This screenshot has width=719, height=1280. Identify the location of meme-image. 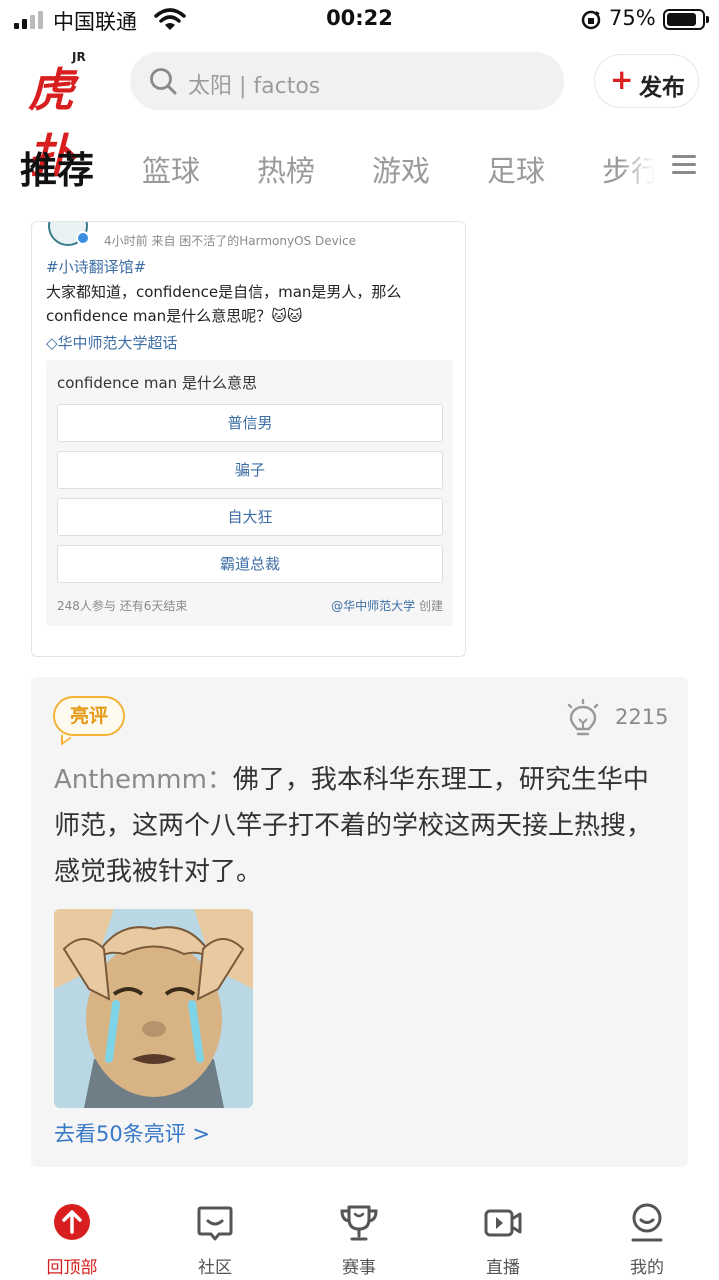
(153, 1008).